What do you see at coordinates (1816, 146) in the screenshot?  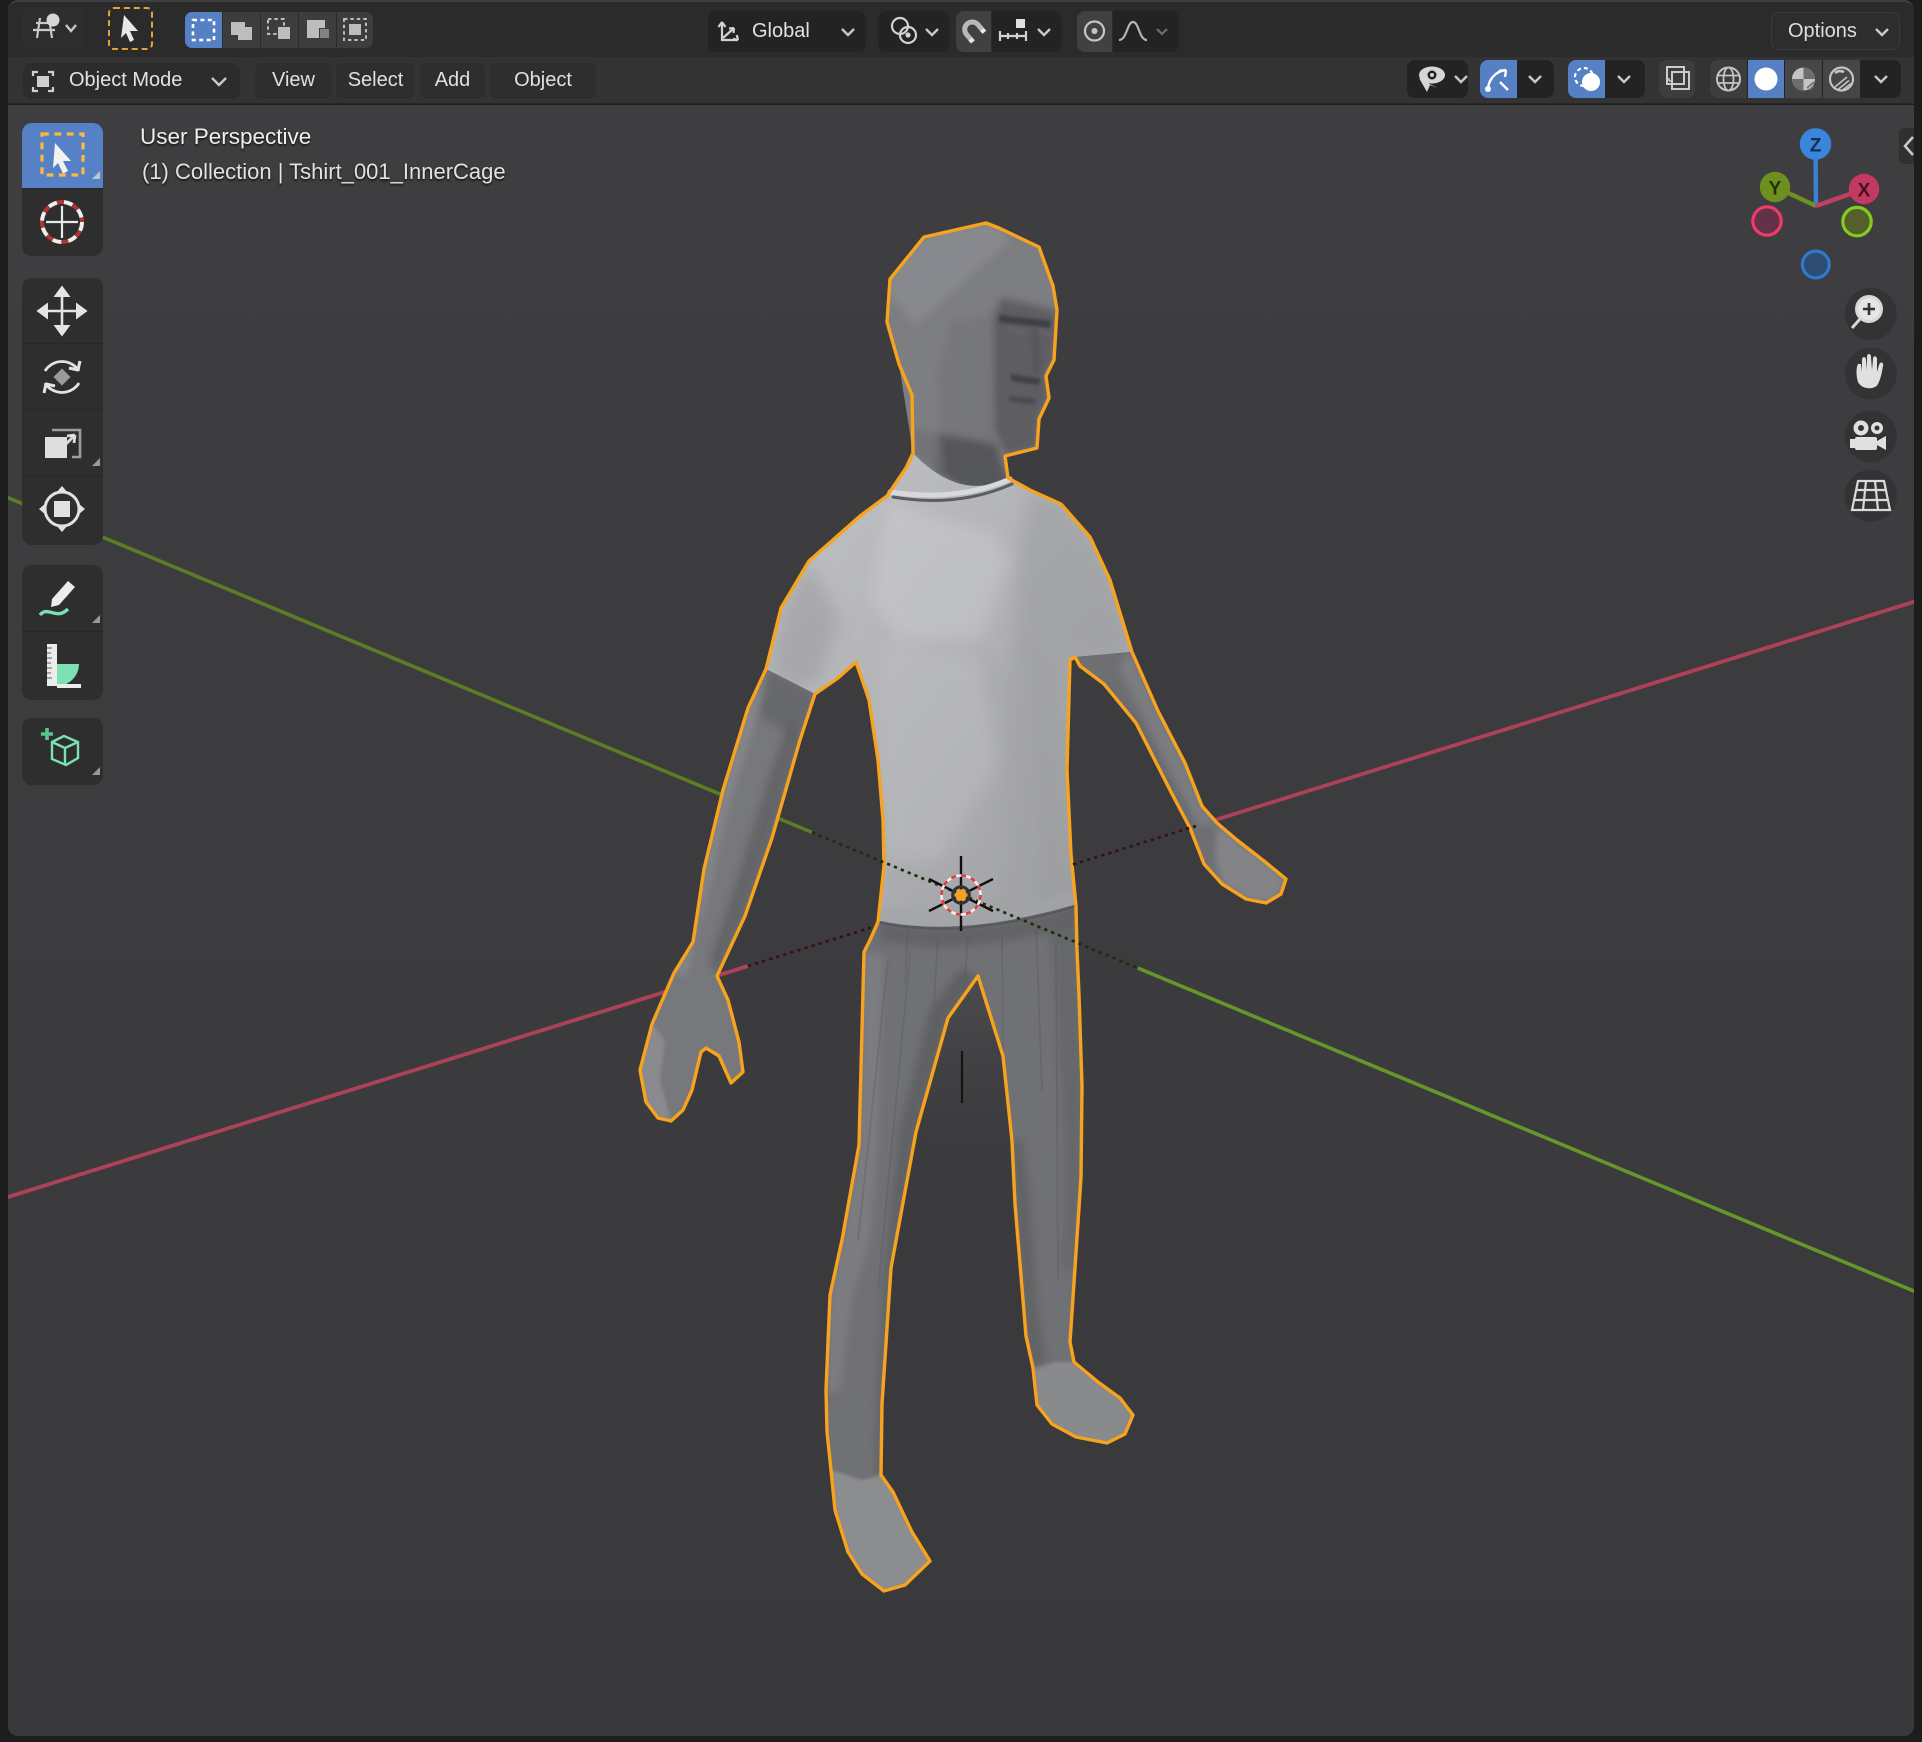 I see `svg-text: Z` at bounding box center [1816, 146].